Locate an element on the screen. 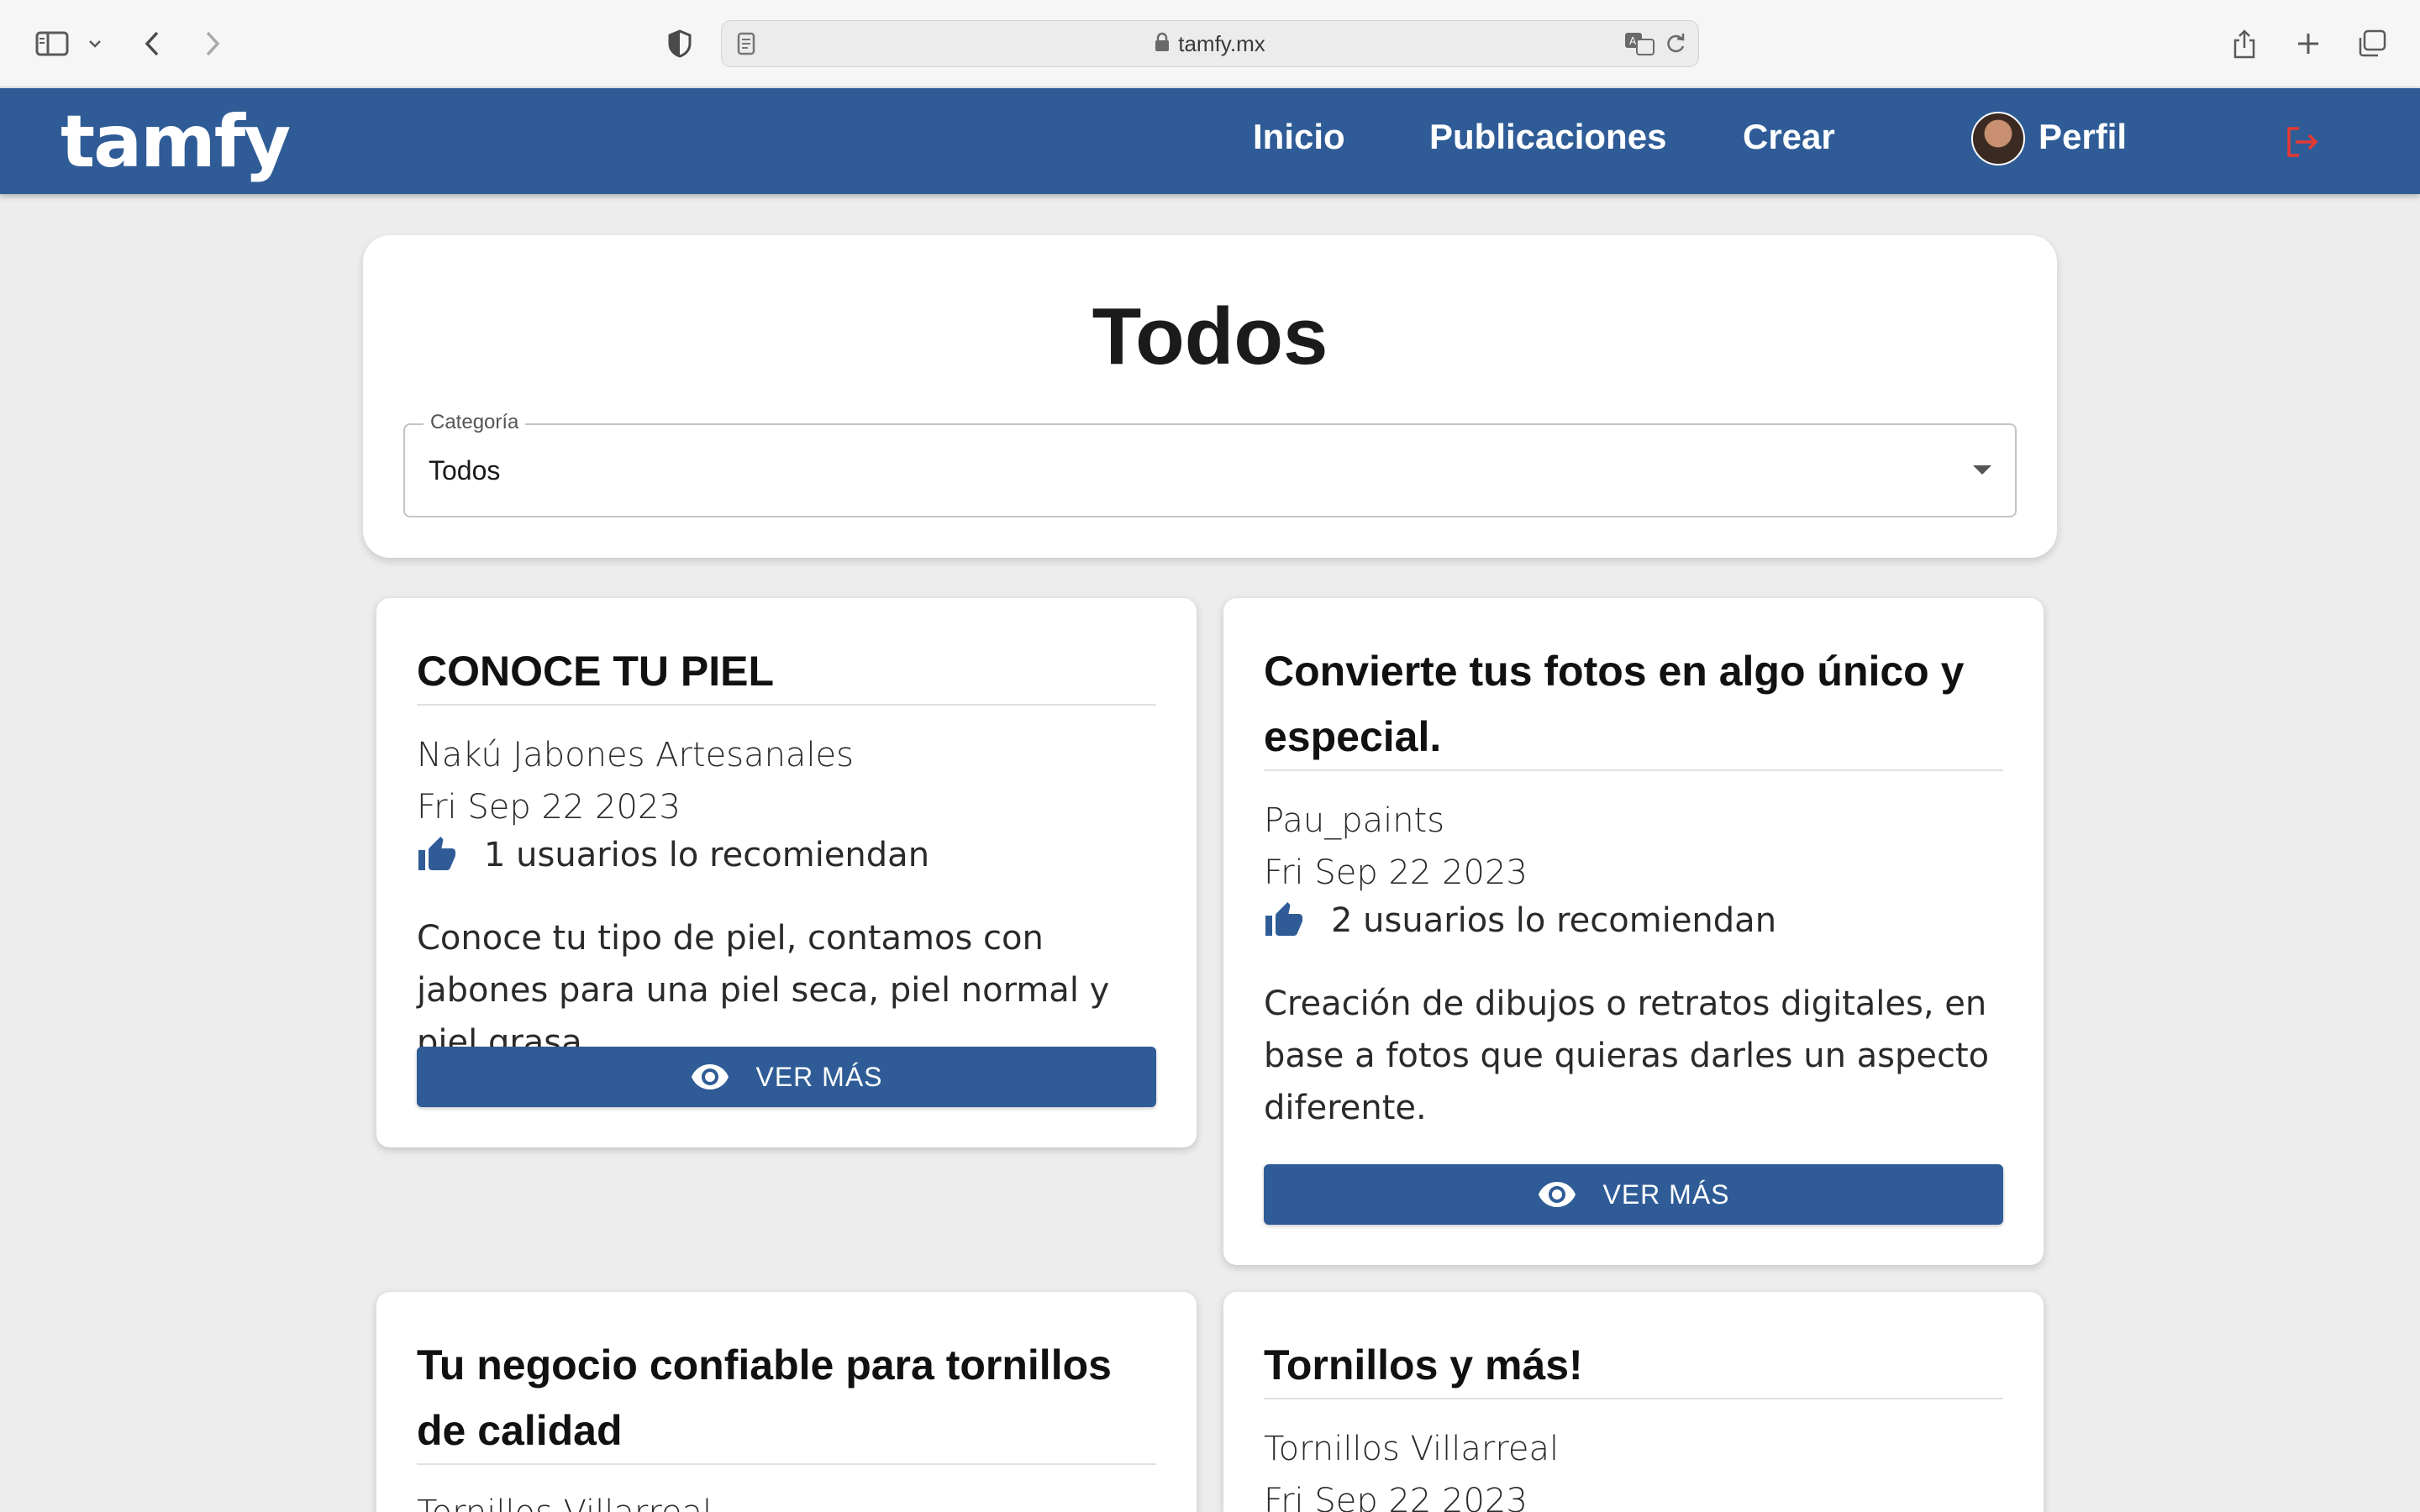 This screenshot has width=2420, height=1512. browser-toolbar: tamfy.mx A is located at coordinates (1210, 43).